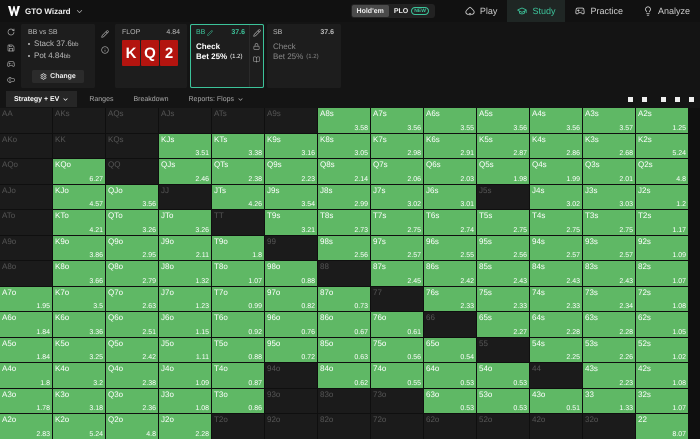 This screenshot has width=700, height=439. I want to click on hand-cell: 62o, so click(450, 426).